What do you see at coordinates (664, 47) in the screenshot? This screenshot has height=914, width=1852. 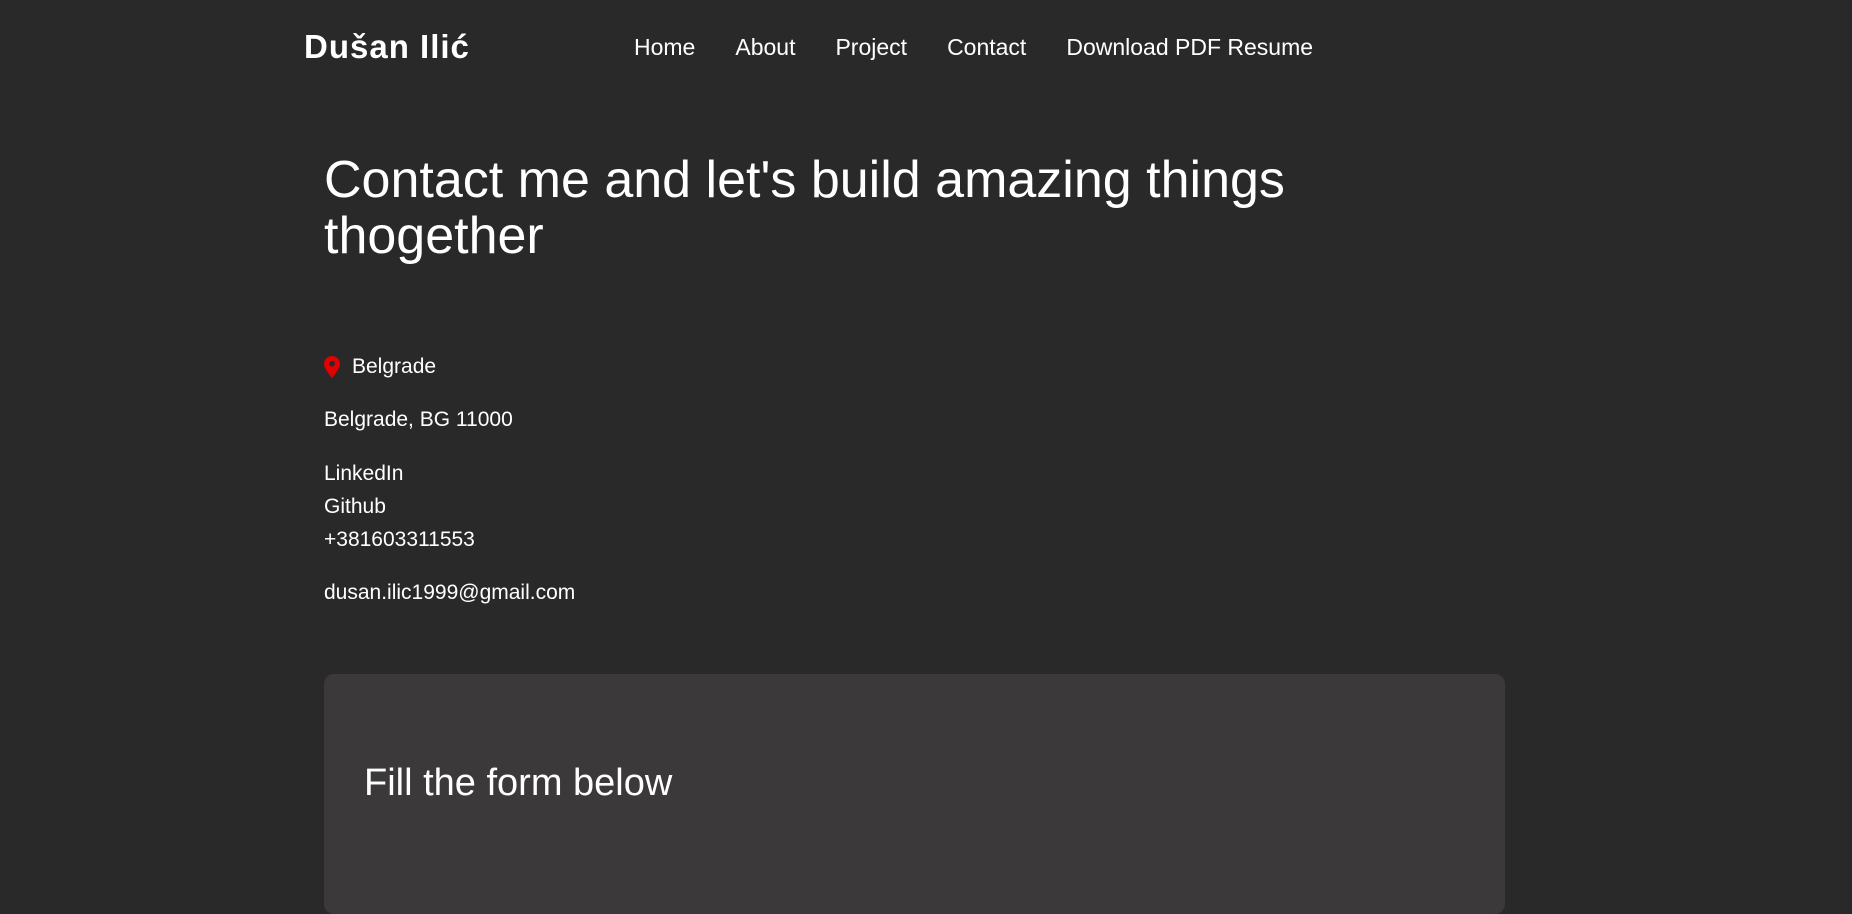 I see `nav-home-link: Home` at bounding box center [664, 47].